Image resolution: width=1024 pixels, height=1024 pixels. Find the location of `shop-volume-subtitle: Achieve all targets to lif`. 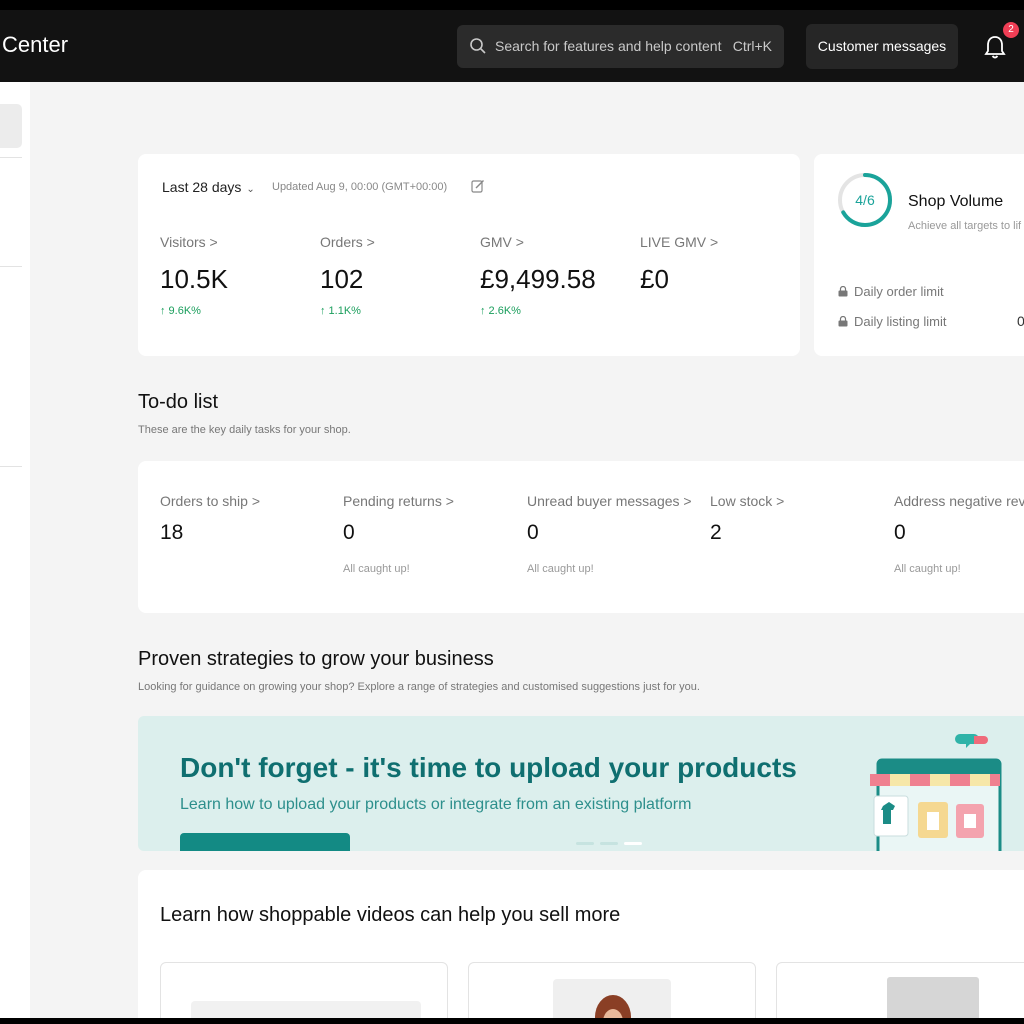

shop-volume-subtitle: Achieve all targets to lif is located at coordinates (965, 226).